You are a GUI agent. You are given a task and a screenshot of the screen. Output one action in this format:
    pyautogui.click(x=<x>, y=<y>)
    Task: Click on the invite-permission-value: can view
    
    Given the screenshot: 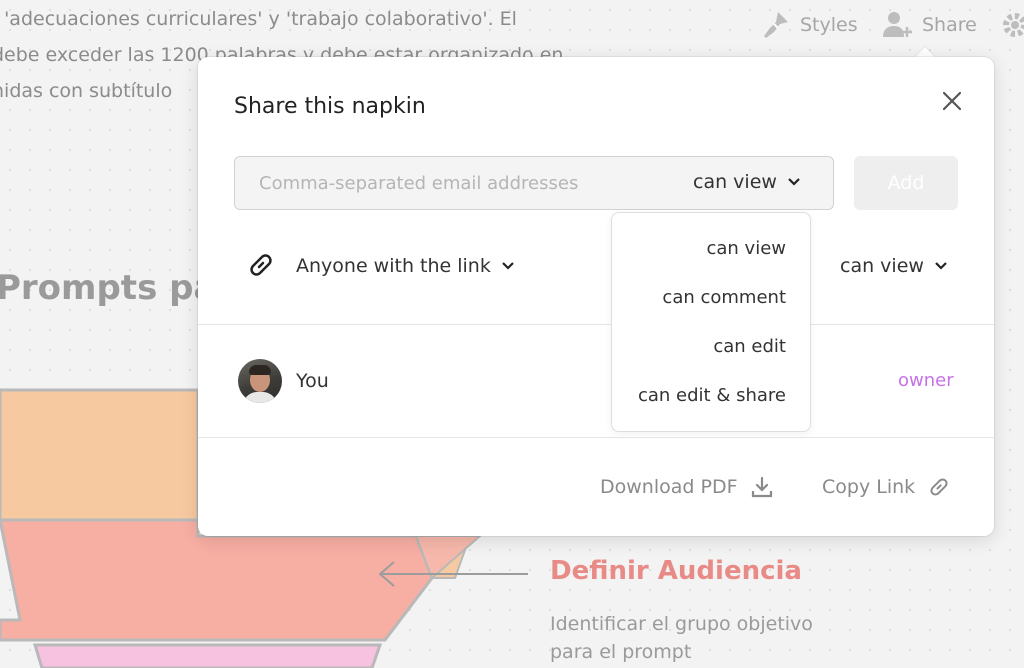 What is the action you would take?
    pyautogui.click(x=735, y=182)
    